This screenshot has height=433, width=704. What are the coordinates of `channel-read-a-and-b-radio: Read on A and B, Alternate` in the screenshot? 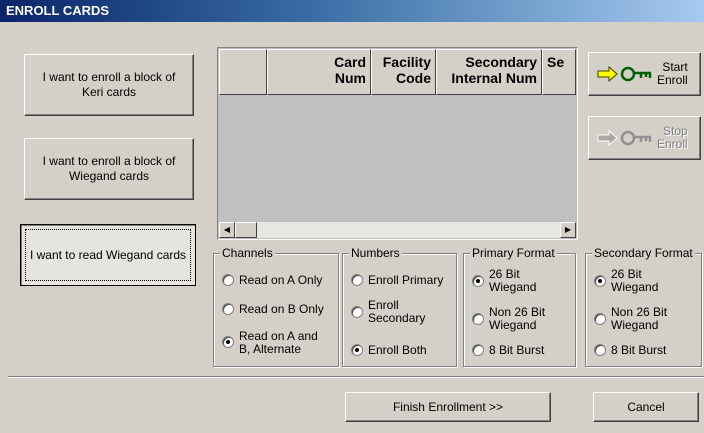 It's located at (270, 343).